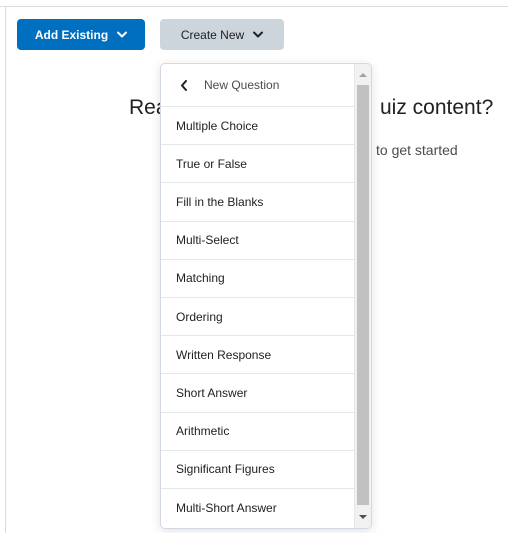 The width and height of the screenshot is (508, 533). Describe the element at coordinates (437, 107) in the screenshot. I see `empty-state-heading-right: uiz content?` at that location.